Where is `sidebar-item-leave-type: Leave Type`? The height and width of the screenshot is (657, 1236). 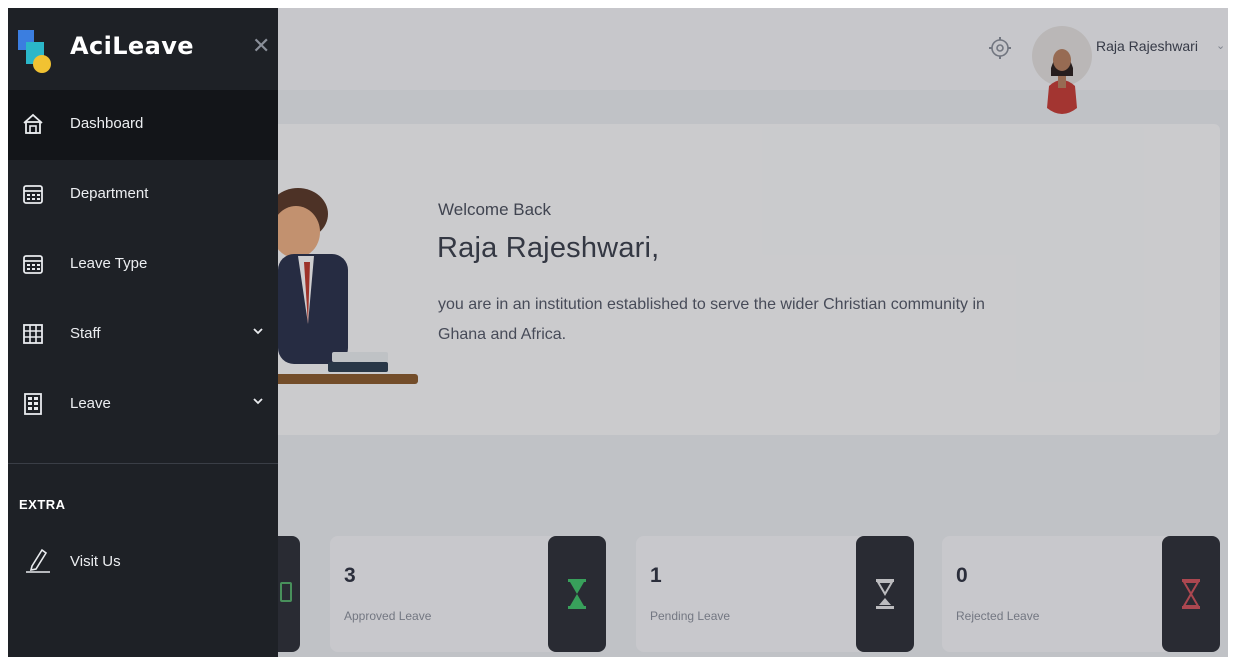
sidebar-item-leave-type: Leave Type is located at coordinates (143, 265).